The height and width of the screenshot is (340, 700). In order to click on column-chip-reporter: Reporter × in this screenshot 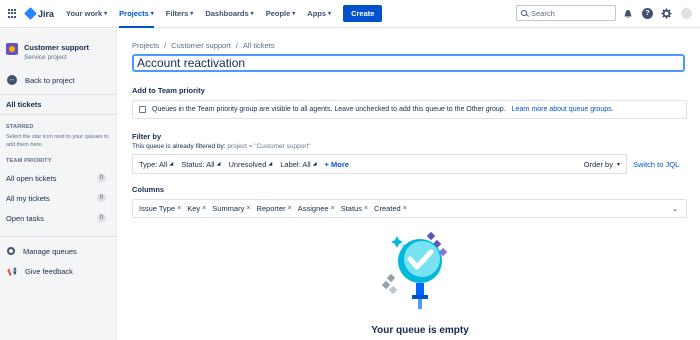, I will do `click(273, 208)`.